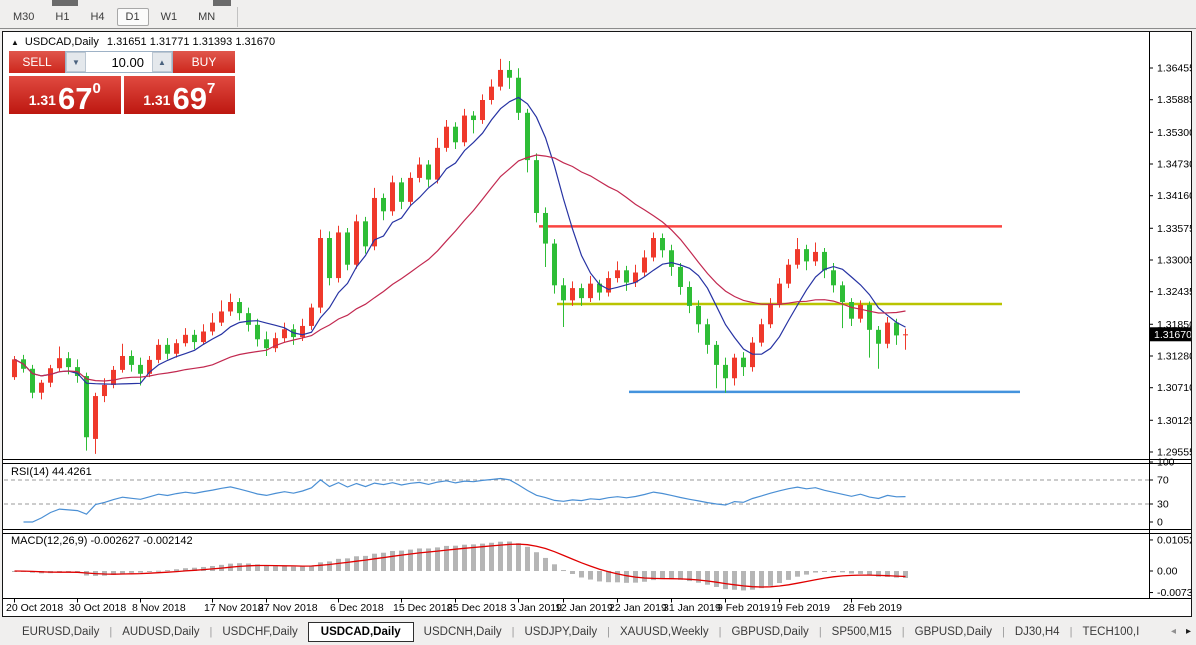 This screenshot has width=1196, height=645. Describe the element at coordinates (62, 17) in the screenshot. I see `timeframe-button-h1: H1` at that location.